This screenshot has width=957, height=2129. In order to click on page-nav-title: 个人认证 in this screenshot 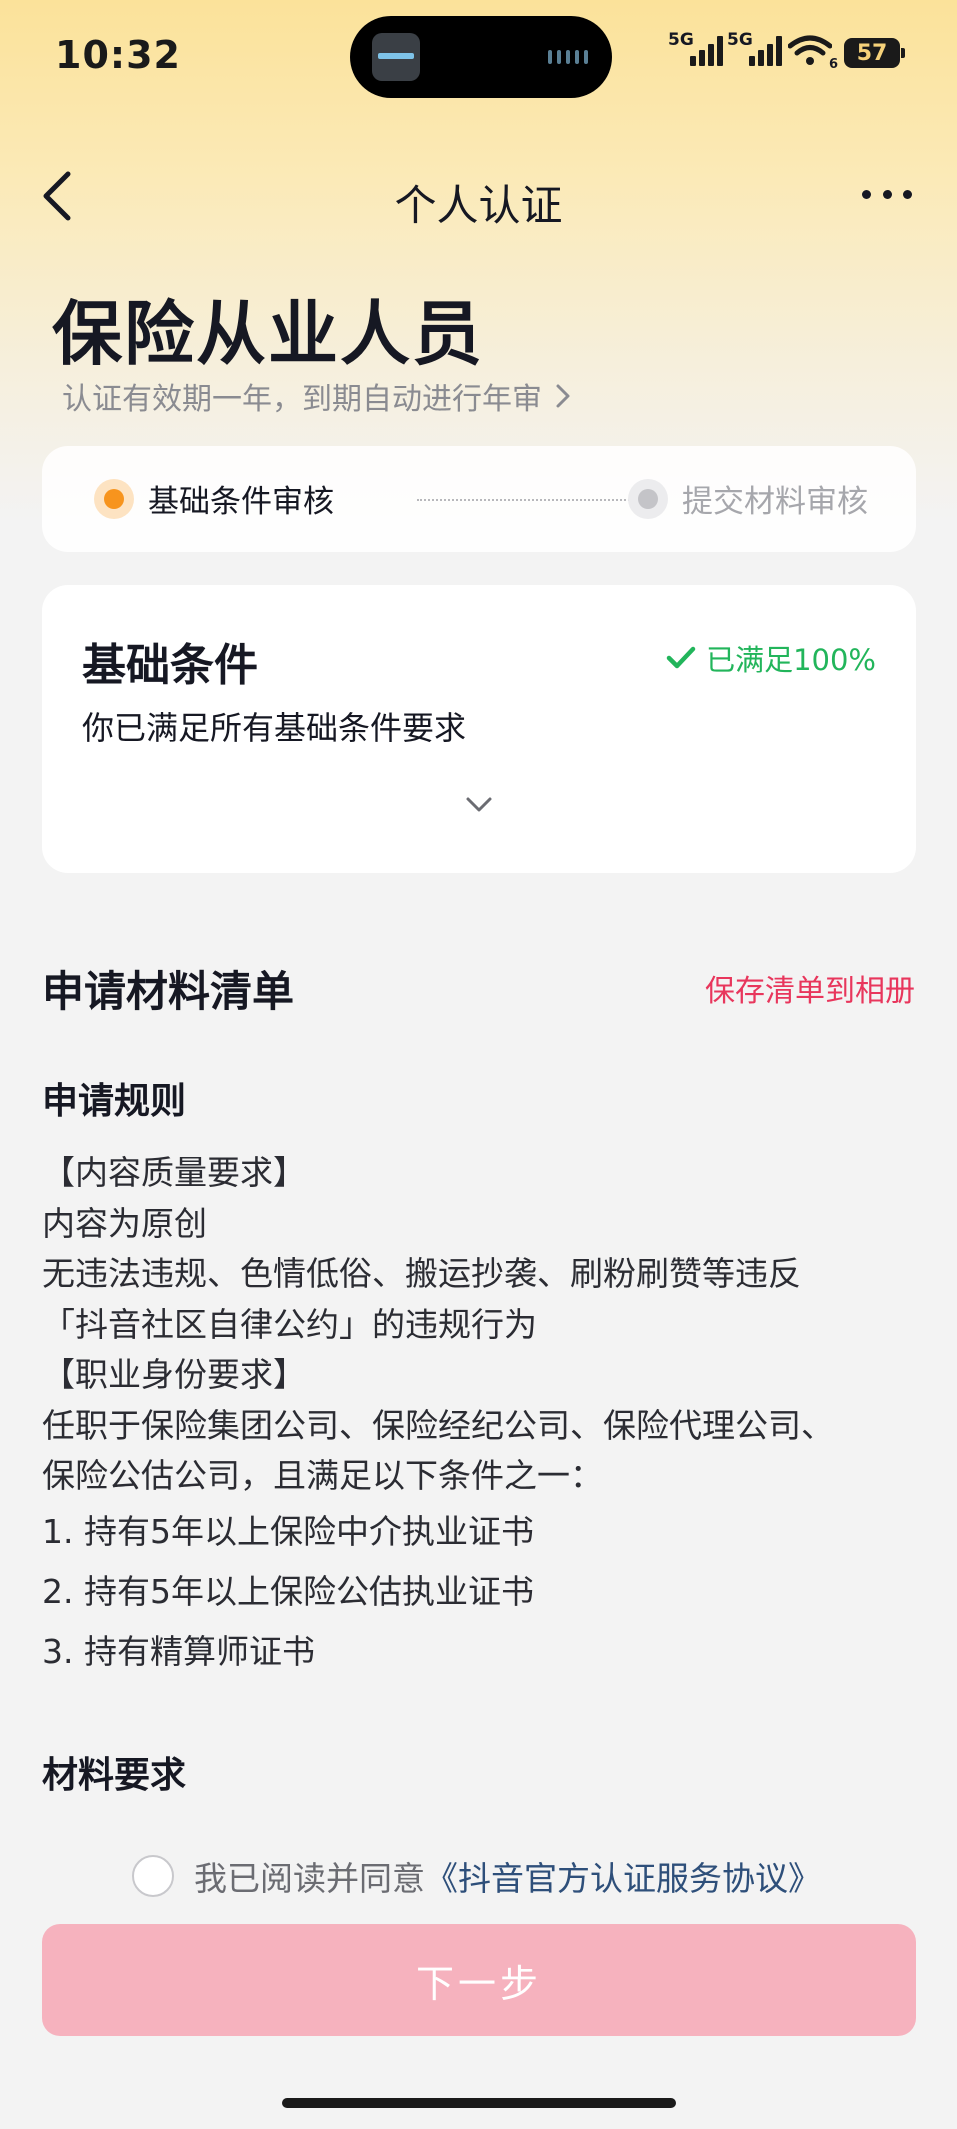, I will do `click(478, 205)`.